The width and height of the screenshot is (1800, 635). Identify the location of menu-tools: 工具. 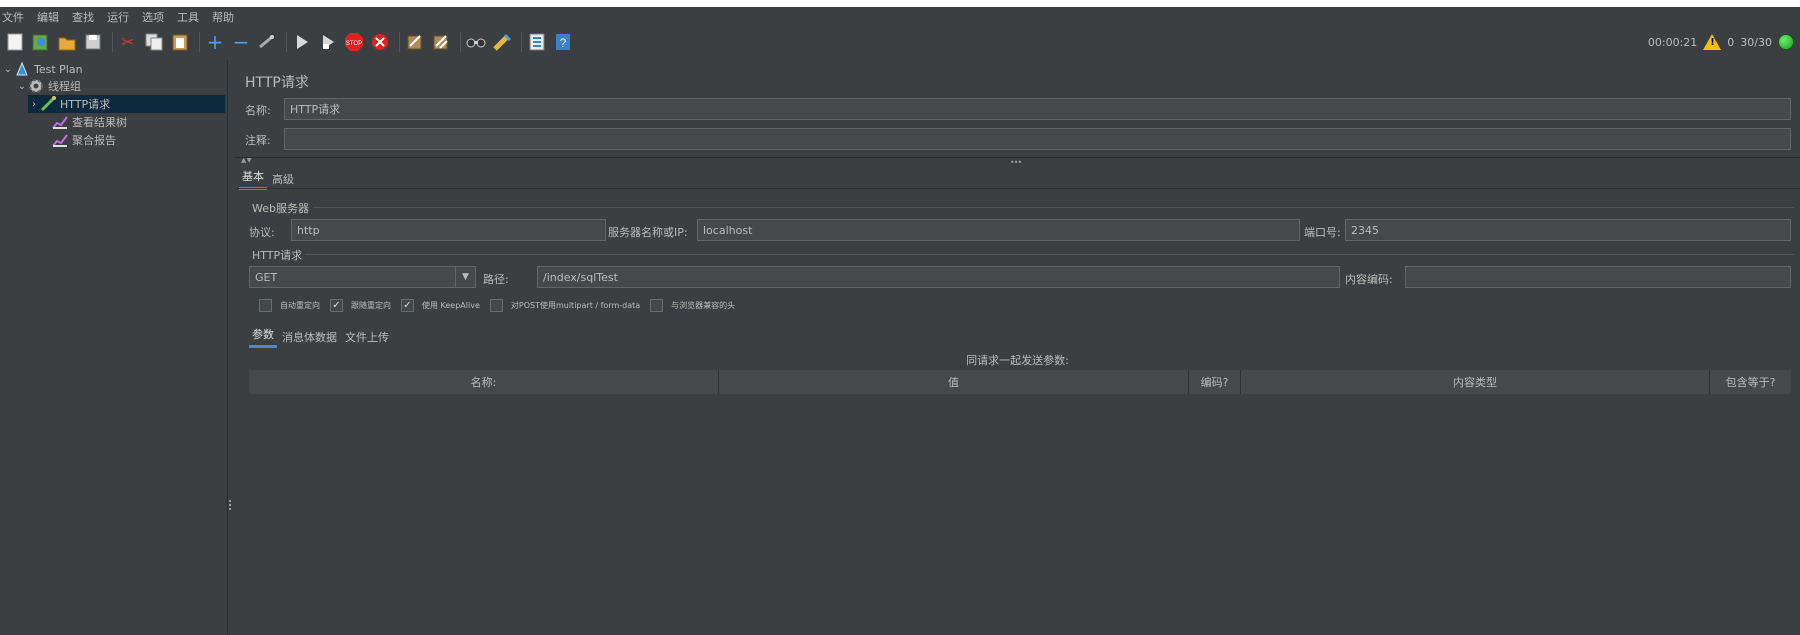
(188, 17).